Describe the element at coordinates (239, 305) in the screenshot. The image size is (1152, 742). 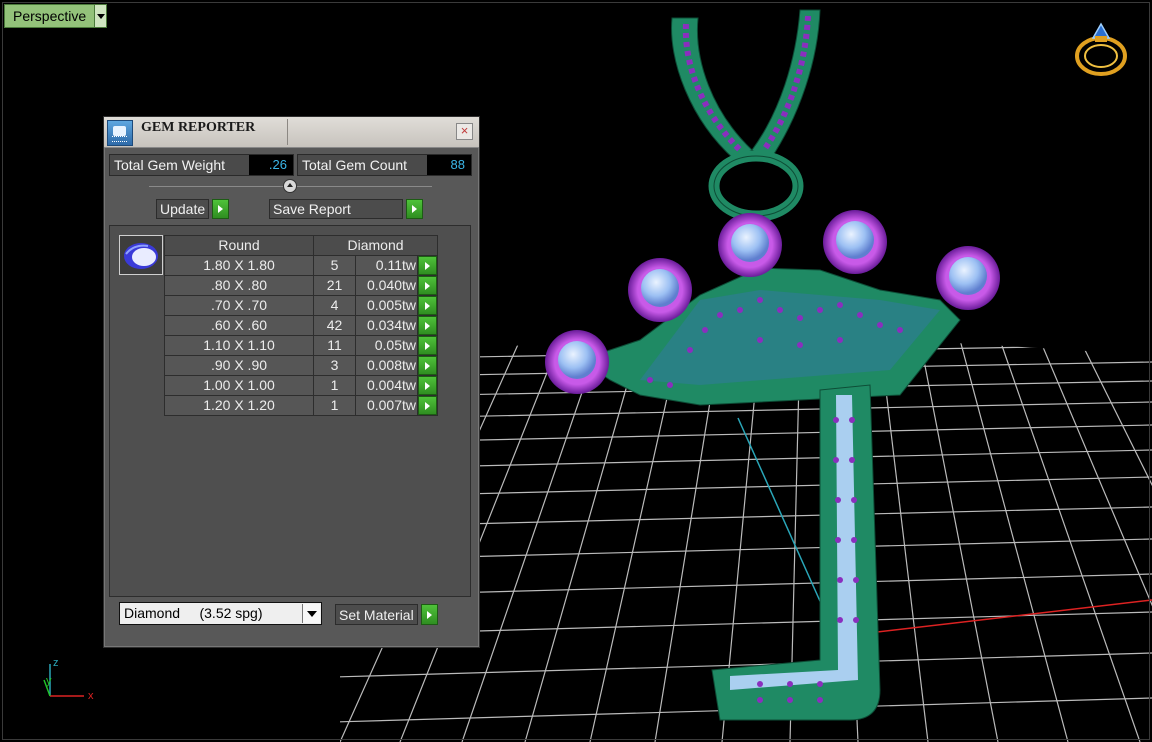
I see `gem-size: .70 X .70` at that location.